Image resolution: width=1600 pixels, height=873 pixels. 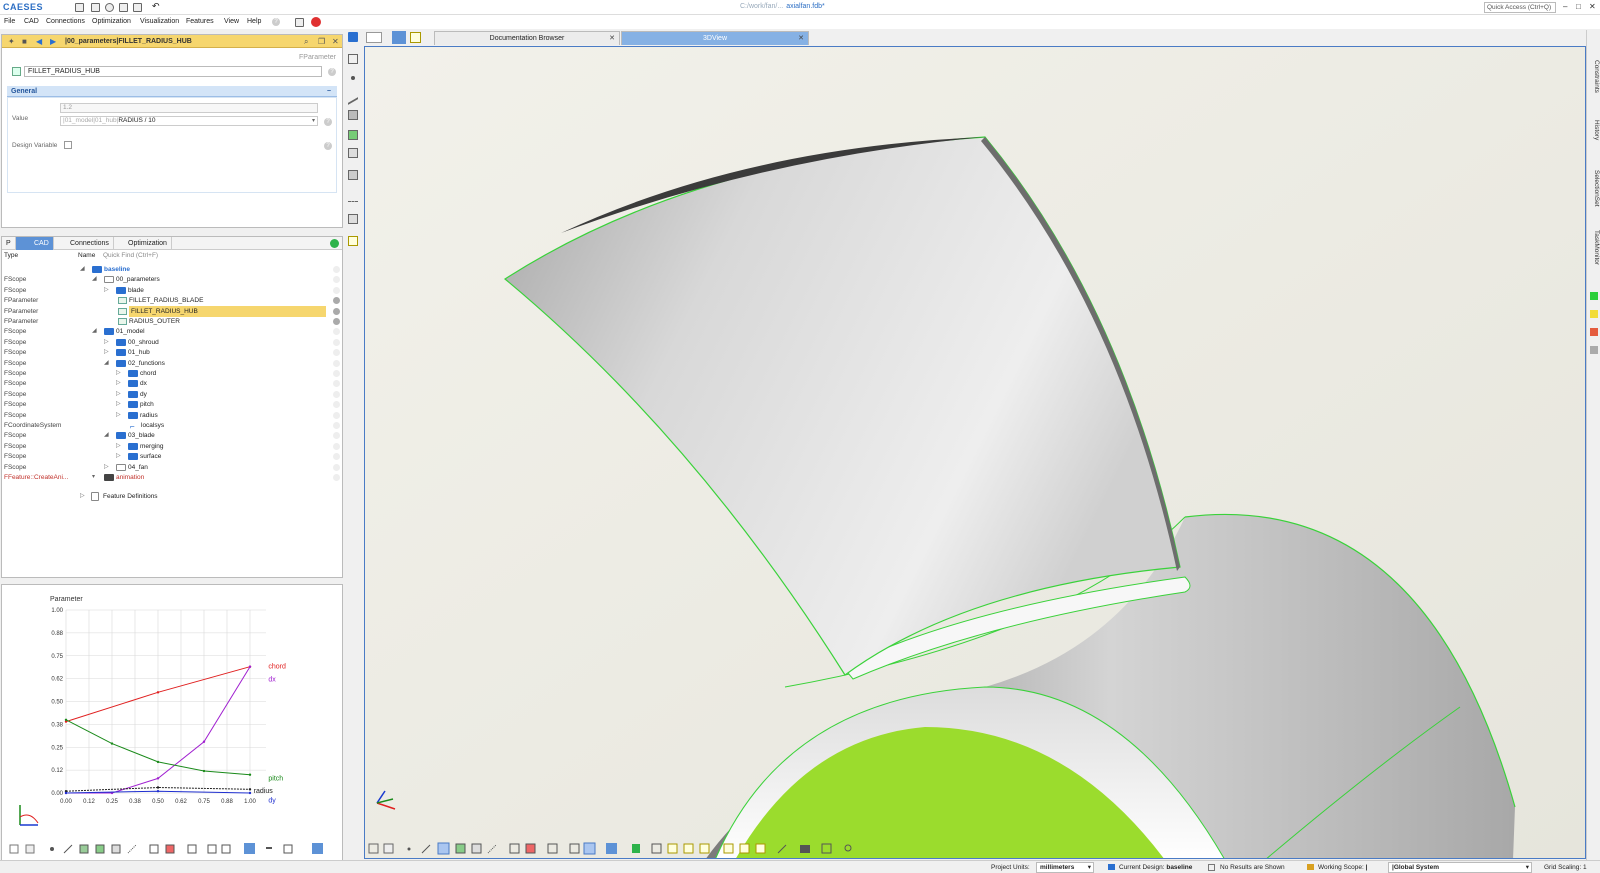 I want to click on menu-help: Help, so click(x=254, y=21).